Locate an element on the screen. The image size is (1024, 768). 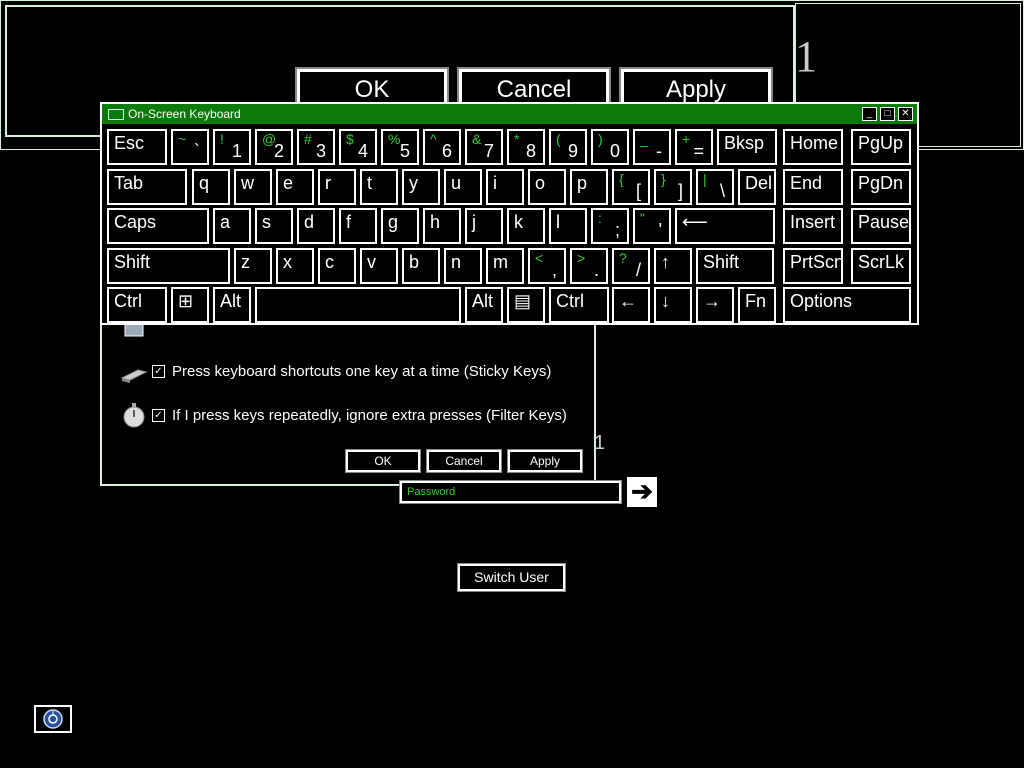
key-sym: " ' is located at coordinates (652, 226).